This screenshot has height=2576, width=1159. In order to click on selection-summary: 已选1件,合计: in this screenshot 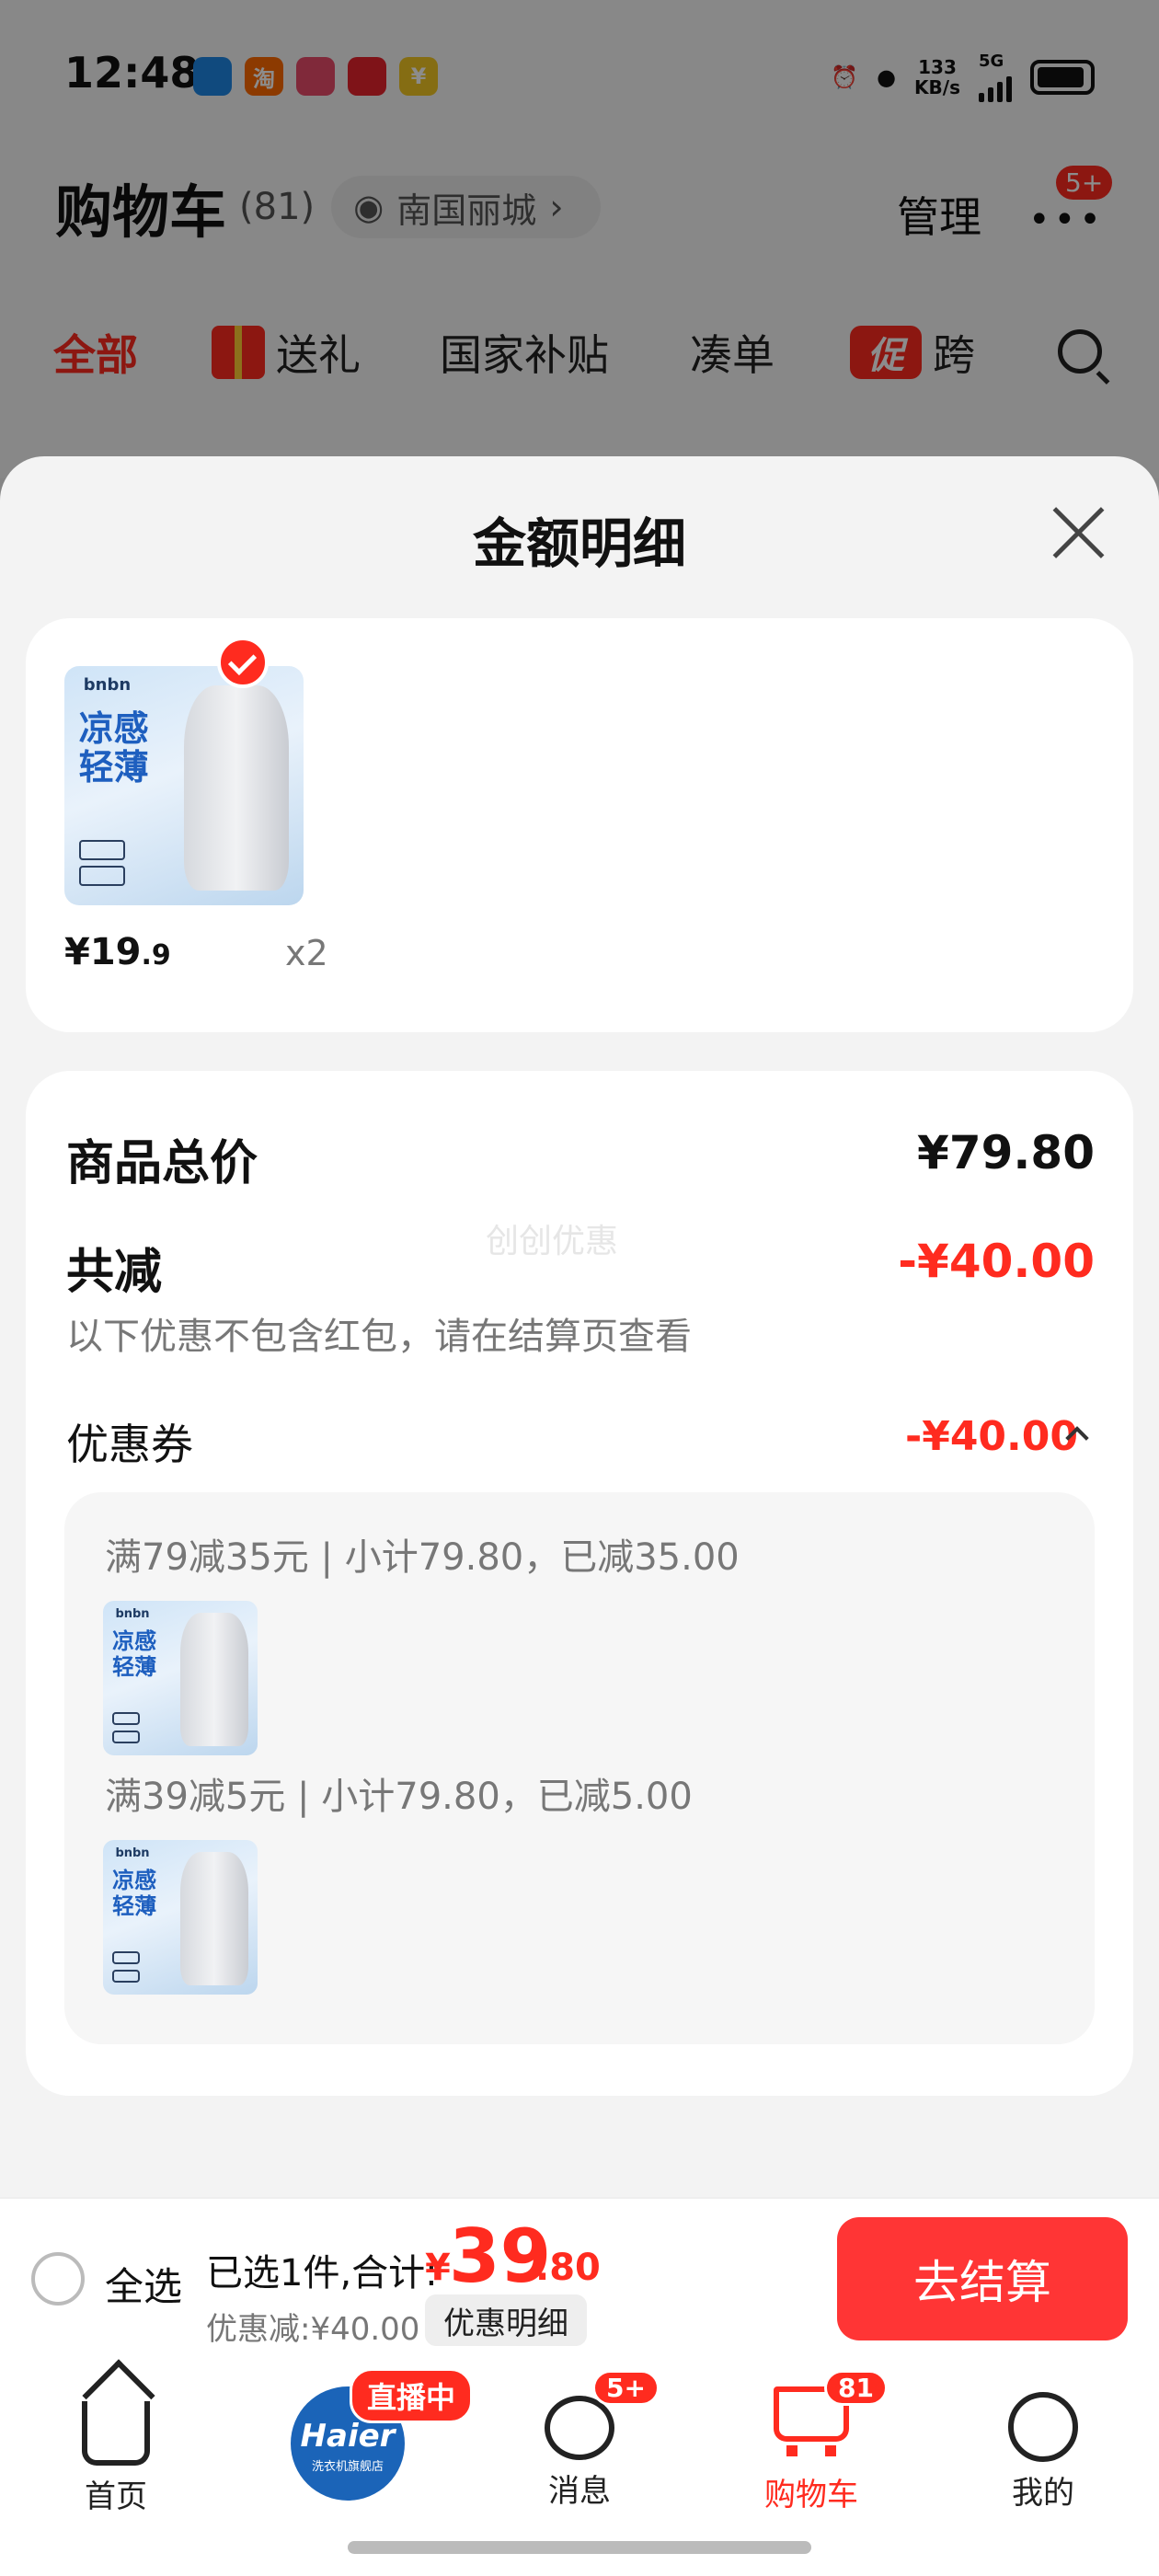, I will do `click(322, 2273)`.